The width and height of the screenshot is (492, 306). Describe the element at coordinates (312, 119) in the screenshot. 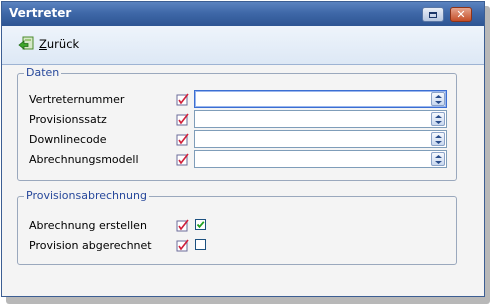

I see `provisionssatz-field` at that location.